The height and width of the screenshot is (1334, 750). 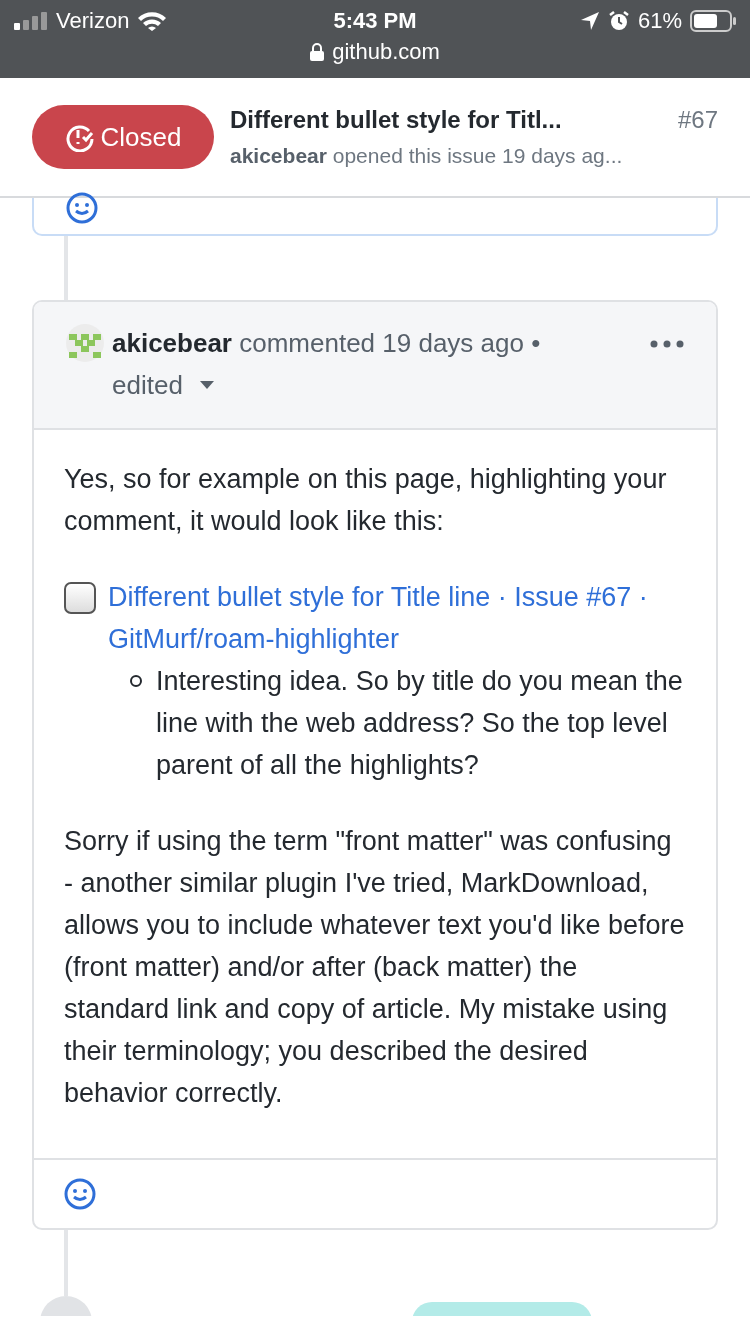 What do you see at coordinates (618, 21) in the screenshot?
I see `alarm-clock-icon` at bounding box center [618, 21].